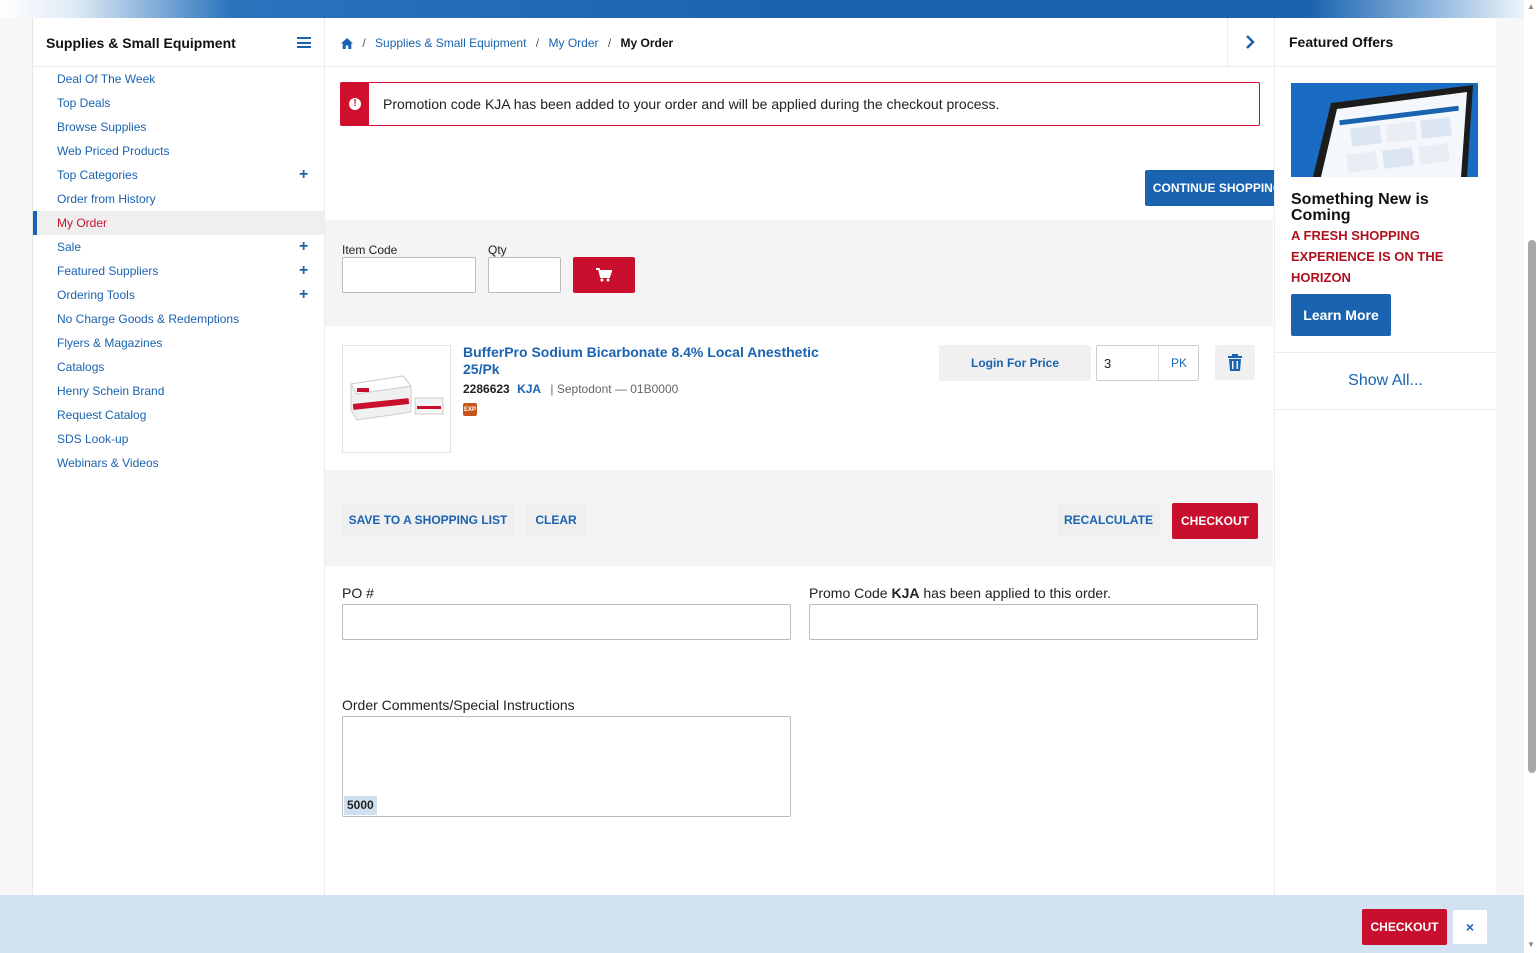 This screenshot has width=1540, height=953. Describe the element at coordinates (102, 415) in the screenshot. I see `sidebar-item-label: Request Catalog` at that location.